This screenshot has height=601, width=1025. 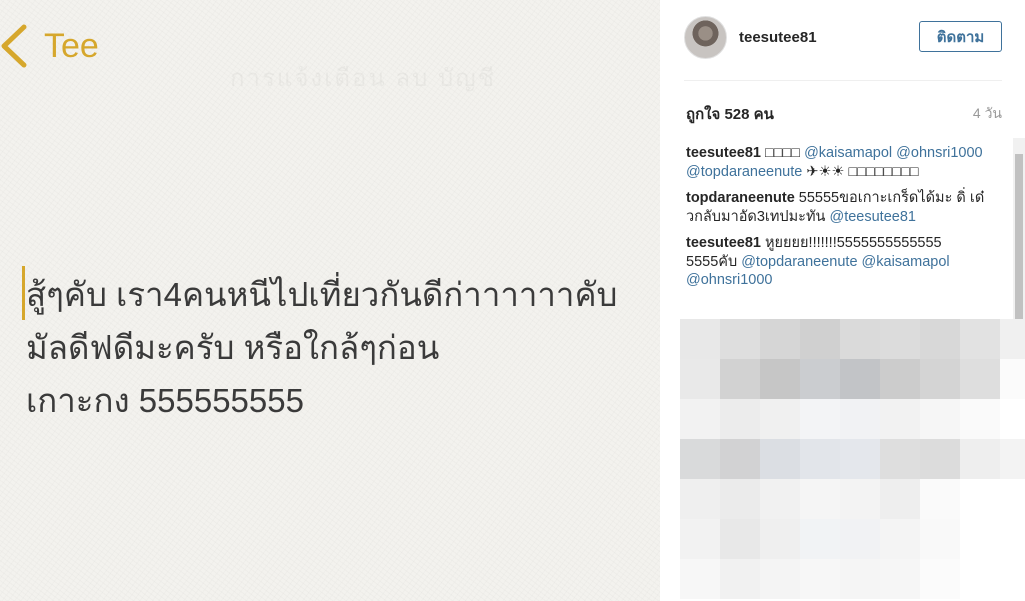 What do you see at coordinates (843, 37) in the screenshot?
I see `post-header: teesutee81 ติดตาม` at bounding box center [843, 37].